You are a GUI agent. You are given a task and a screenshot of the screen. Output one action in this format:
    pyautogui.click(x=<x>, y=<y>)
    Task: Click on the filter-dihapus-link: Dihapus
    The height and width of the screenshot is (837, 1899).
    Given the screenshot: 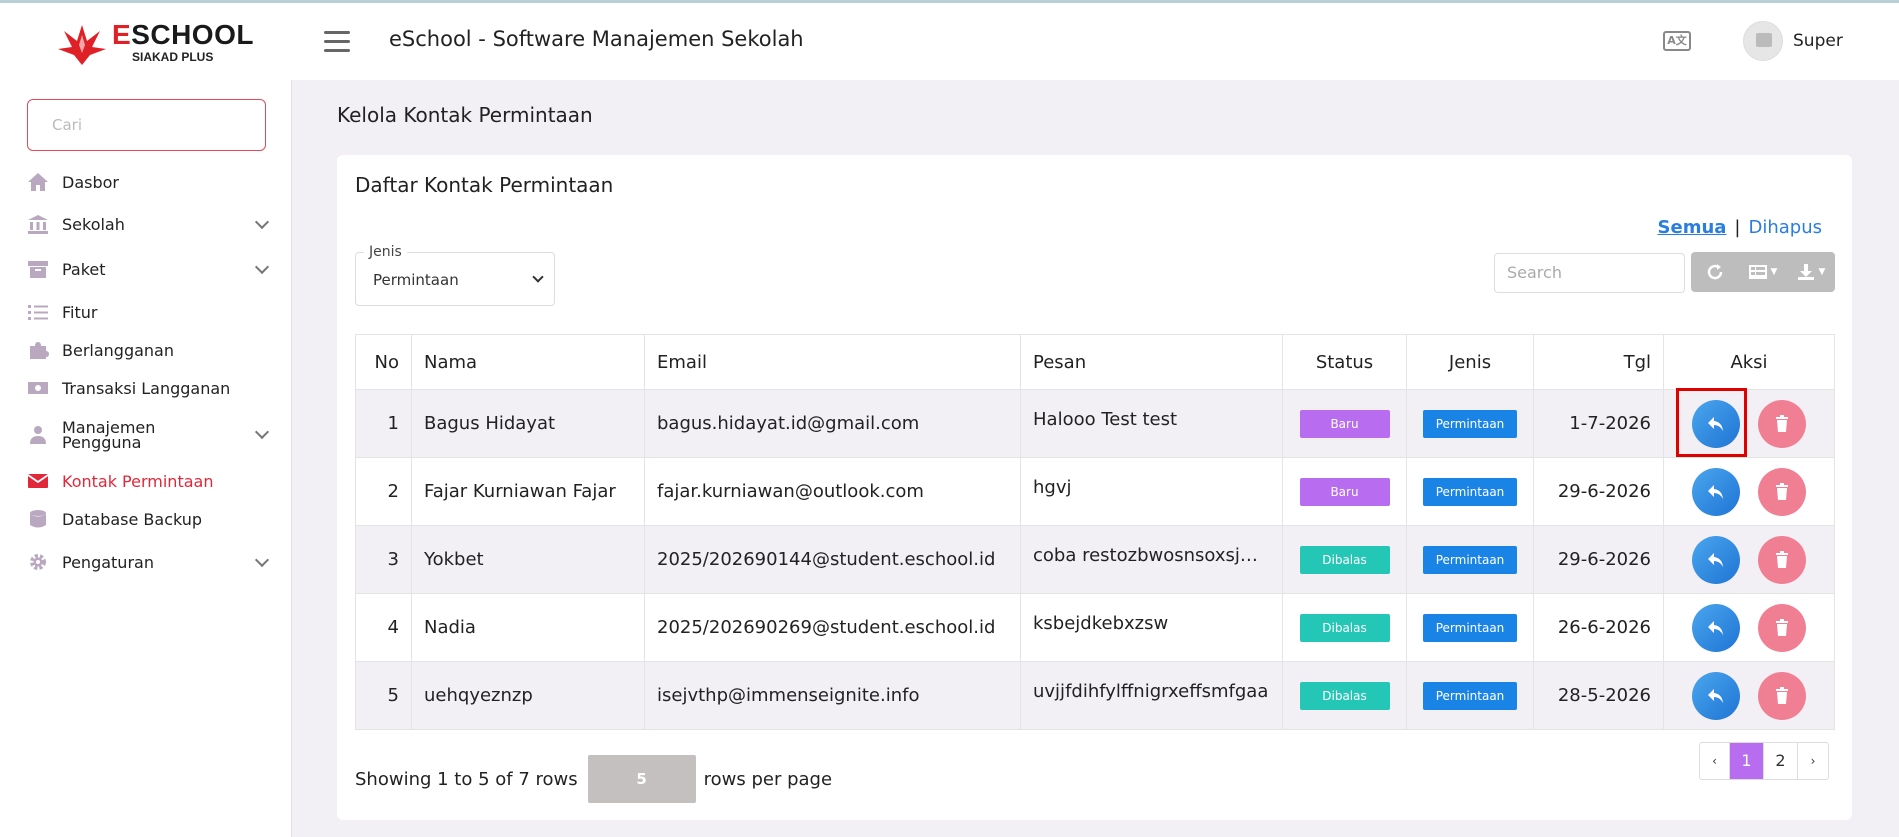 What is the action you would take?
    pyautogui.click(x=1785, y=227)
    